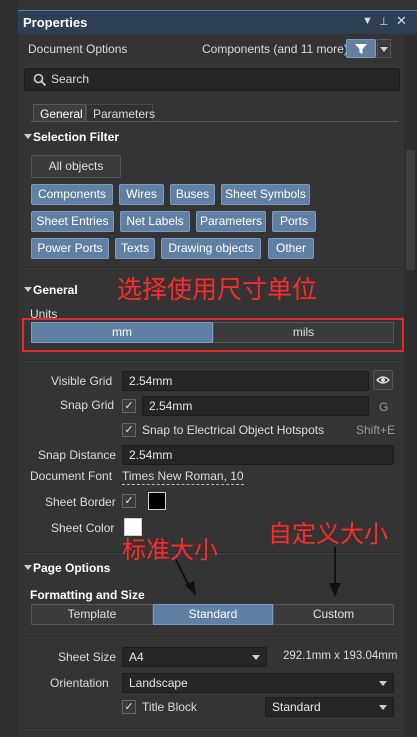 The width and height of the screenshot is (417, 737). I want to click on format-custom-tab: Custom, so click(333, 614).